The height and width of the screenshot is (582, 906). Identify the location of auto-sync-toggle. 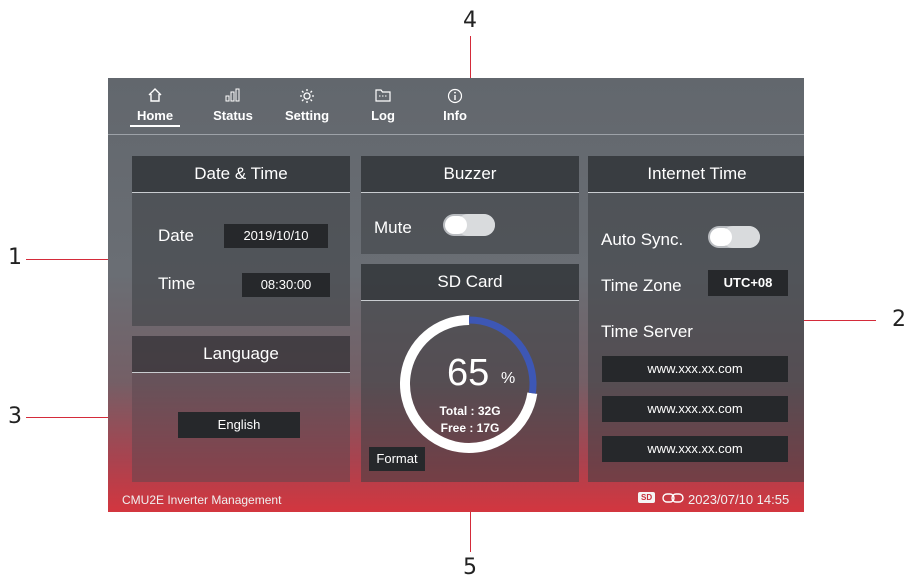
(734, 237).